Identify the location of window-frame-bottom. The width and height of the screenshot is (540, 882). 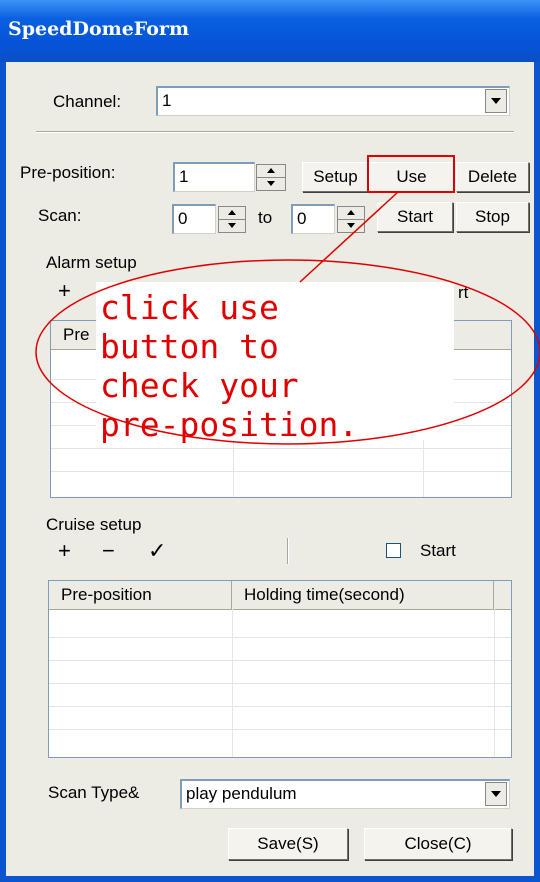
(270, 879).